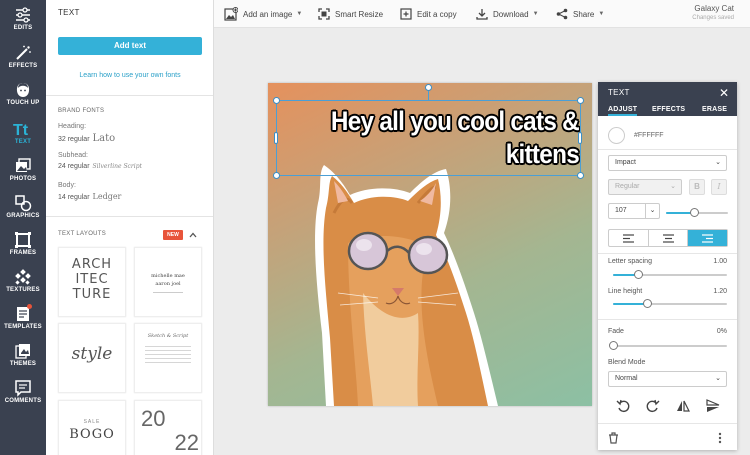 This screenshot has height=455, width=750. I want to click on nav-item-themes: THEMES, so click(23, 358).